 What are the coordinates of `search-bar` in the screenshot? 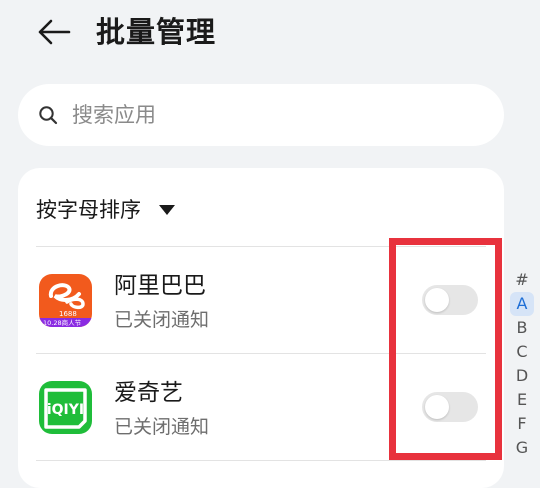 It's located at (261, 115).